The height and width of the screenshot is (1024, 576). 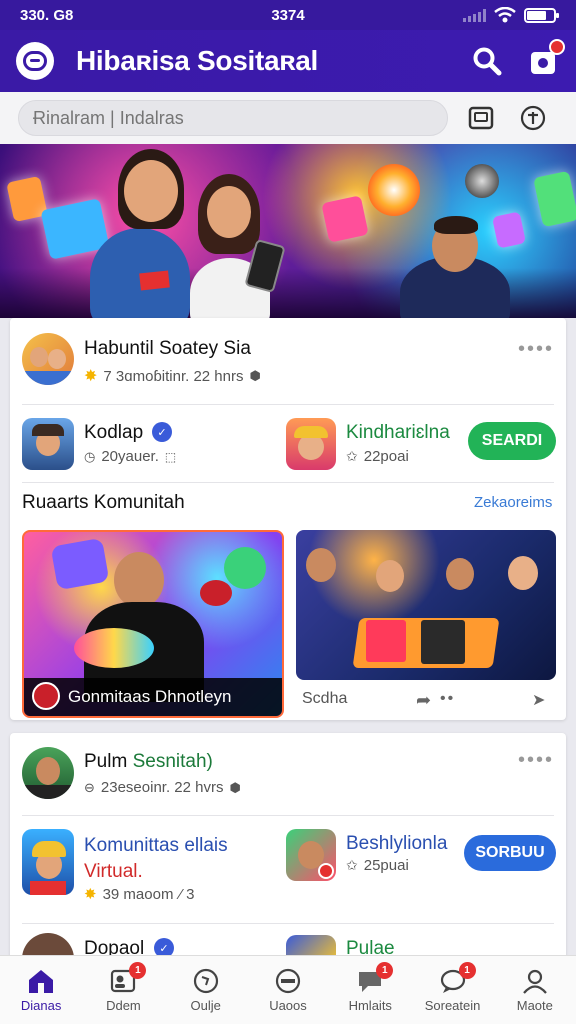 I want to click on clock-icon: ◷, so click(x=90, y=456).